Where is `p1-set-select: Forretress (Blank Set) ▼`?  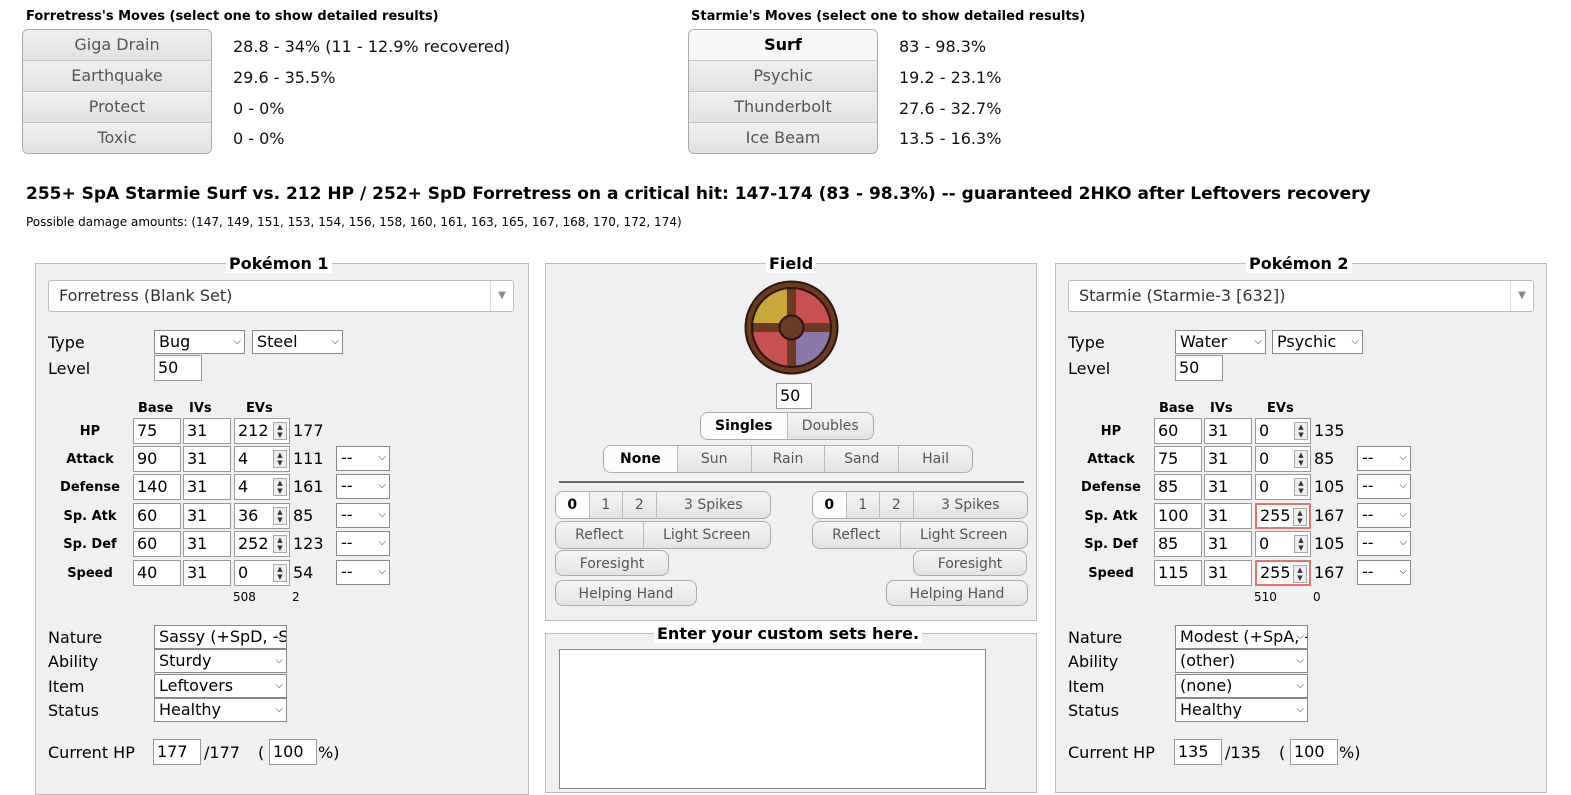
p1-set-select: Forretress (Blank Set) ▼ is located at coordinates (281, 296).